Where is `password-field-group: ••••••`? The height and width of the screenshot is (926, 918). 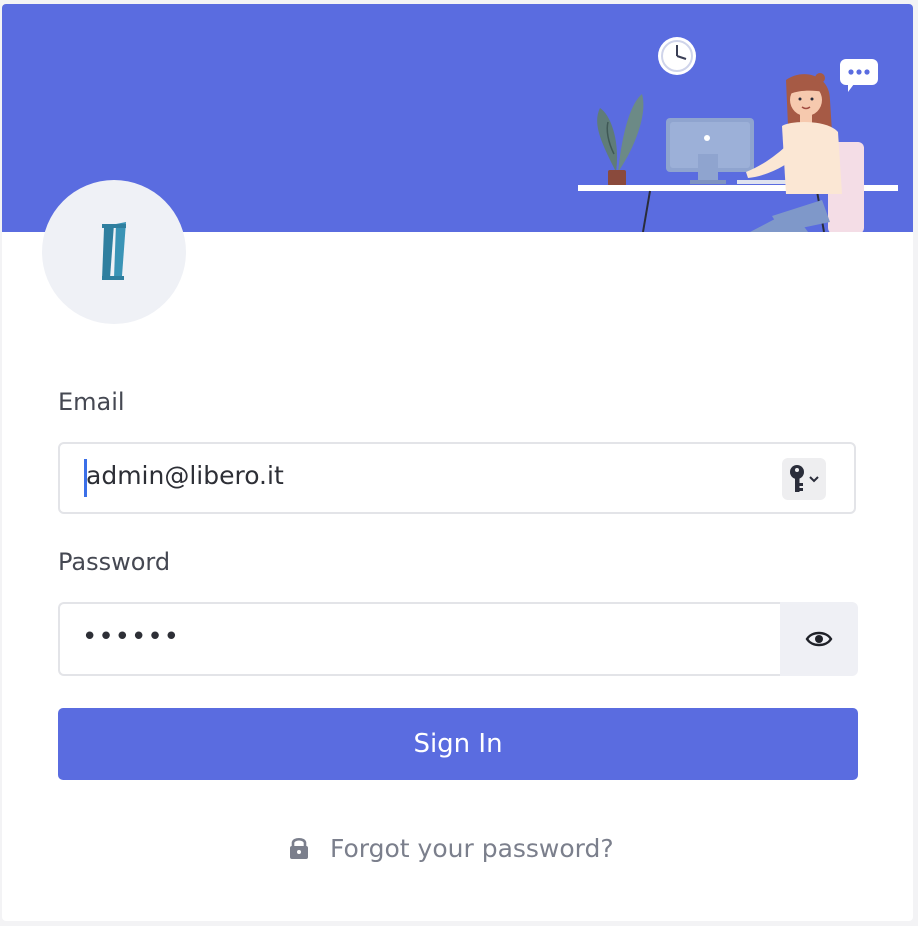 password-field-group: •••••• is located at coordinates (458, 639).